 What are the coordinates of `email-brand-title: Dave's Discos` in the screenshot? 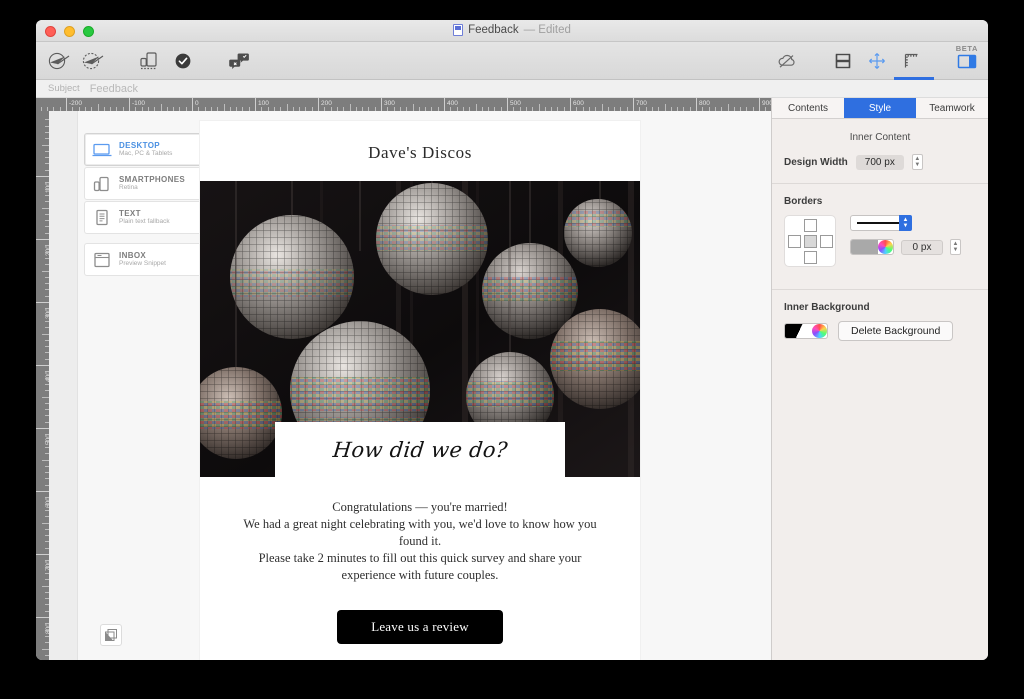 It's located at (420, 152).